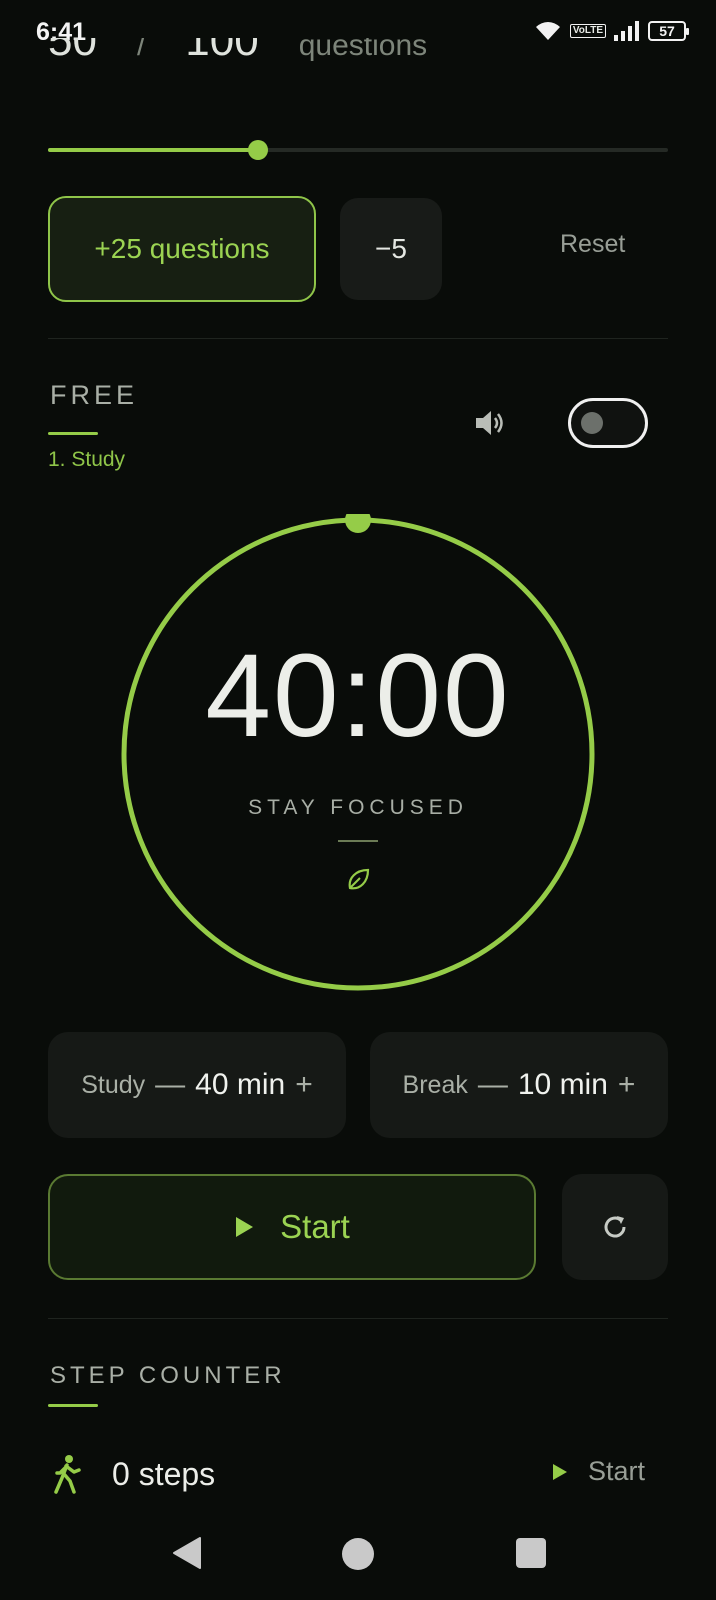  What do you see at coordinates (94, 395) in the screenshot?
I see `mode-title: FREE` at bounding box center [94, 395].